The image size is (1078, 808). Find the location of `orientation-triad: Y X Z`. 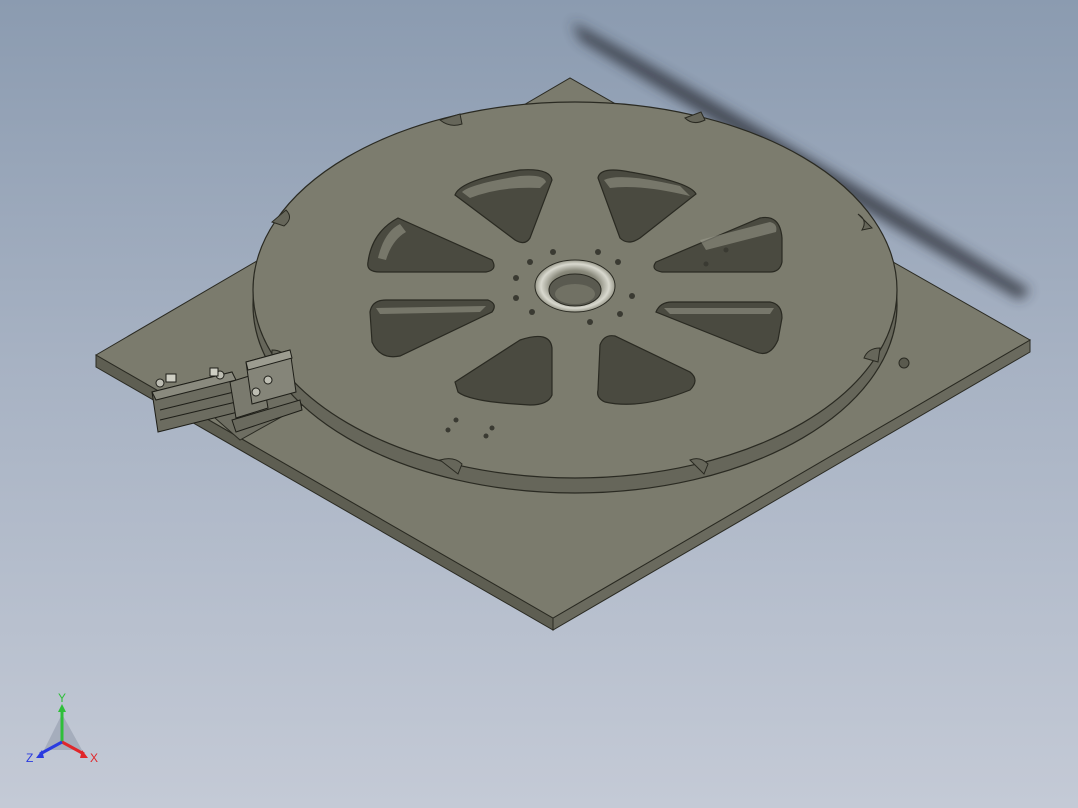

orientation-triad: Y X Z is located at coordinates (65, 731).